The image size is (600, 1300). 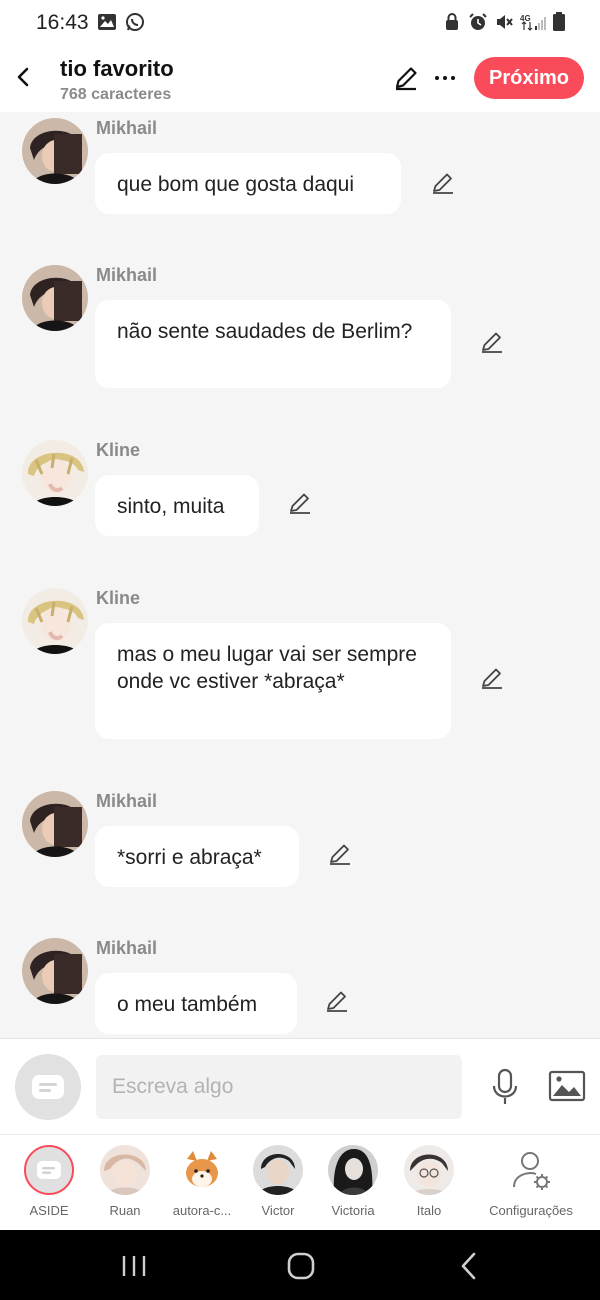 I want to click on message-item: Kline sinto, muita, so click(x=300, y=492).